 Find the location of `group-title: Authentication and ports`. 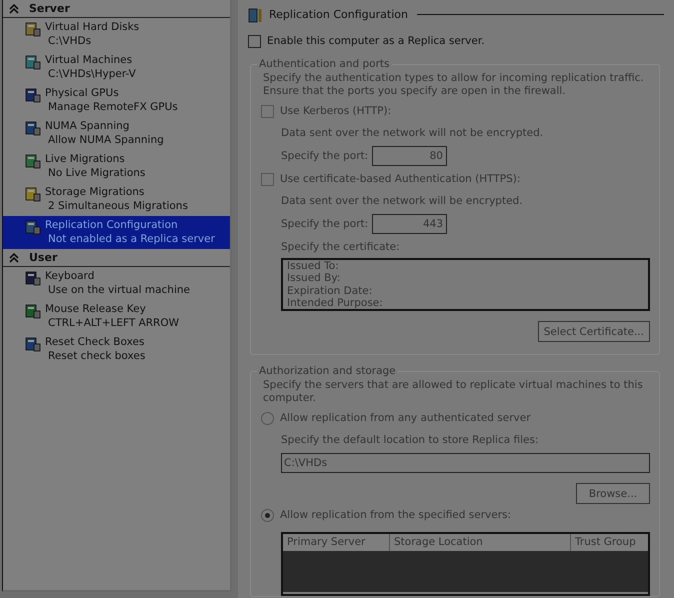

group-title: Authentication and ports is located at coordinates (324, 64).